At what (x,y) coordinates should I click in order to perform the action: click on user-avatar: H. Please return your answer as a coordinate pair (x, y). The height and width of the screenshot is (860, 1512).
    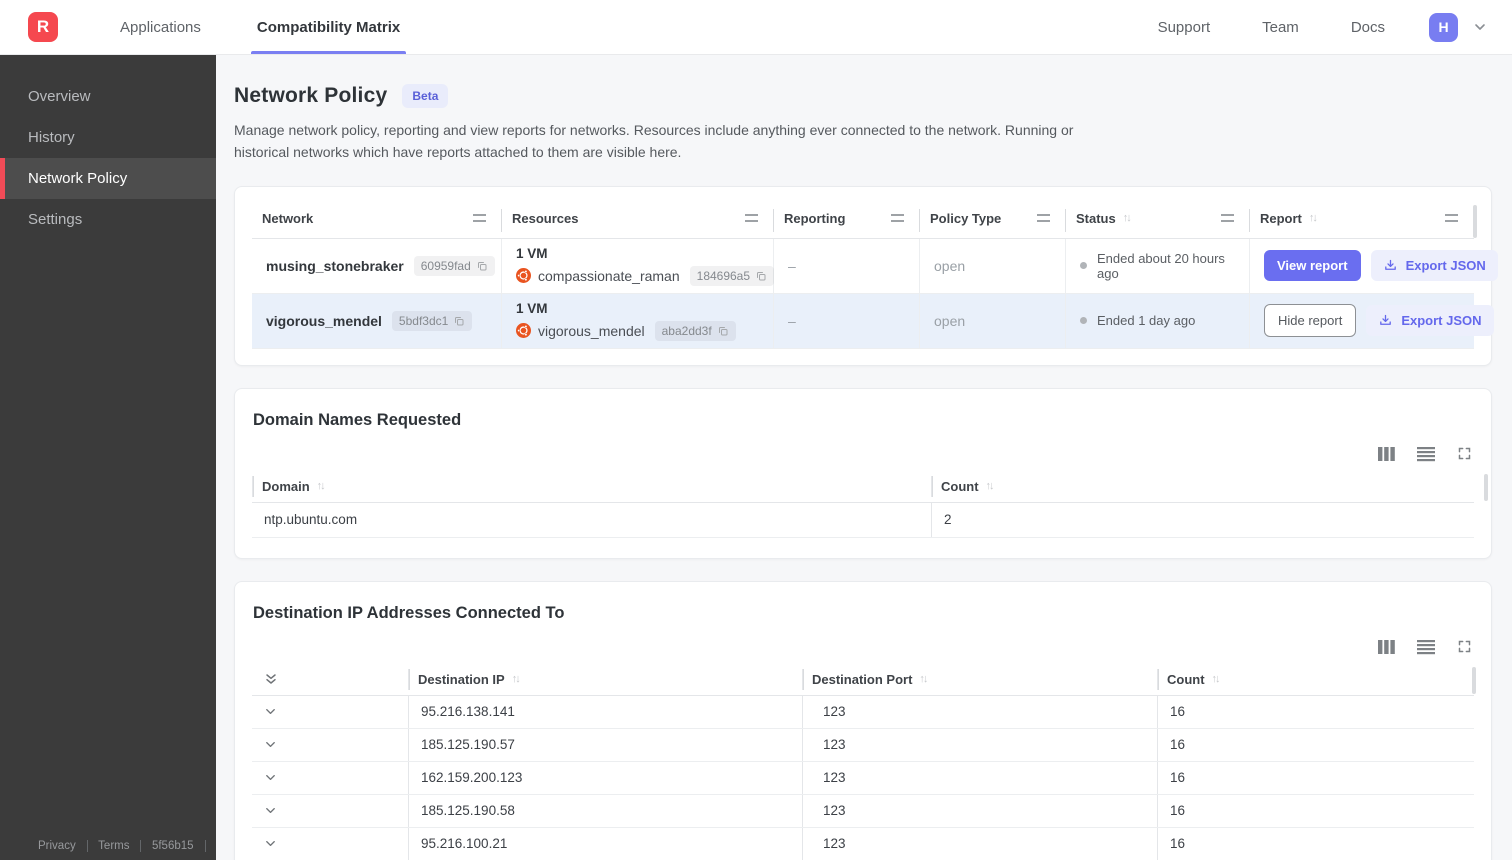
    Looking at the image, I should click on (1443, 27).